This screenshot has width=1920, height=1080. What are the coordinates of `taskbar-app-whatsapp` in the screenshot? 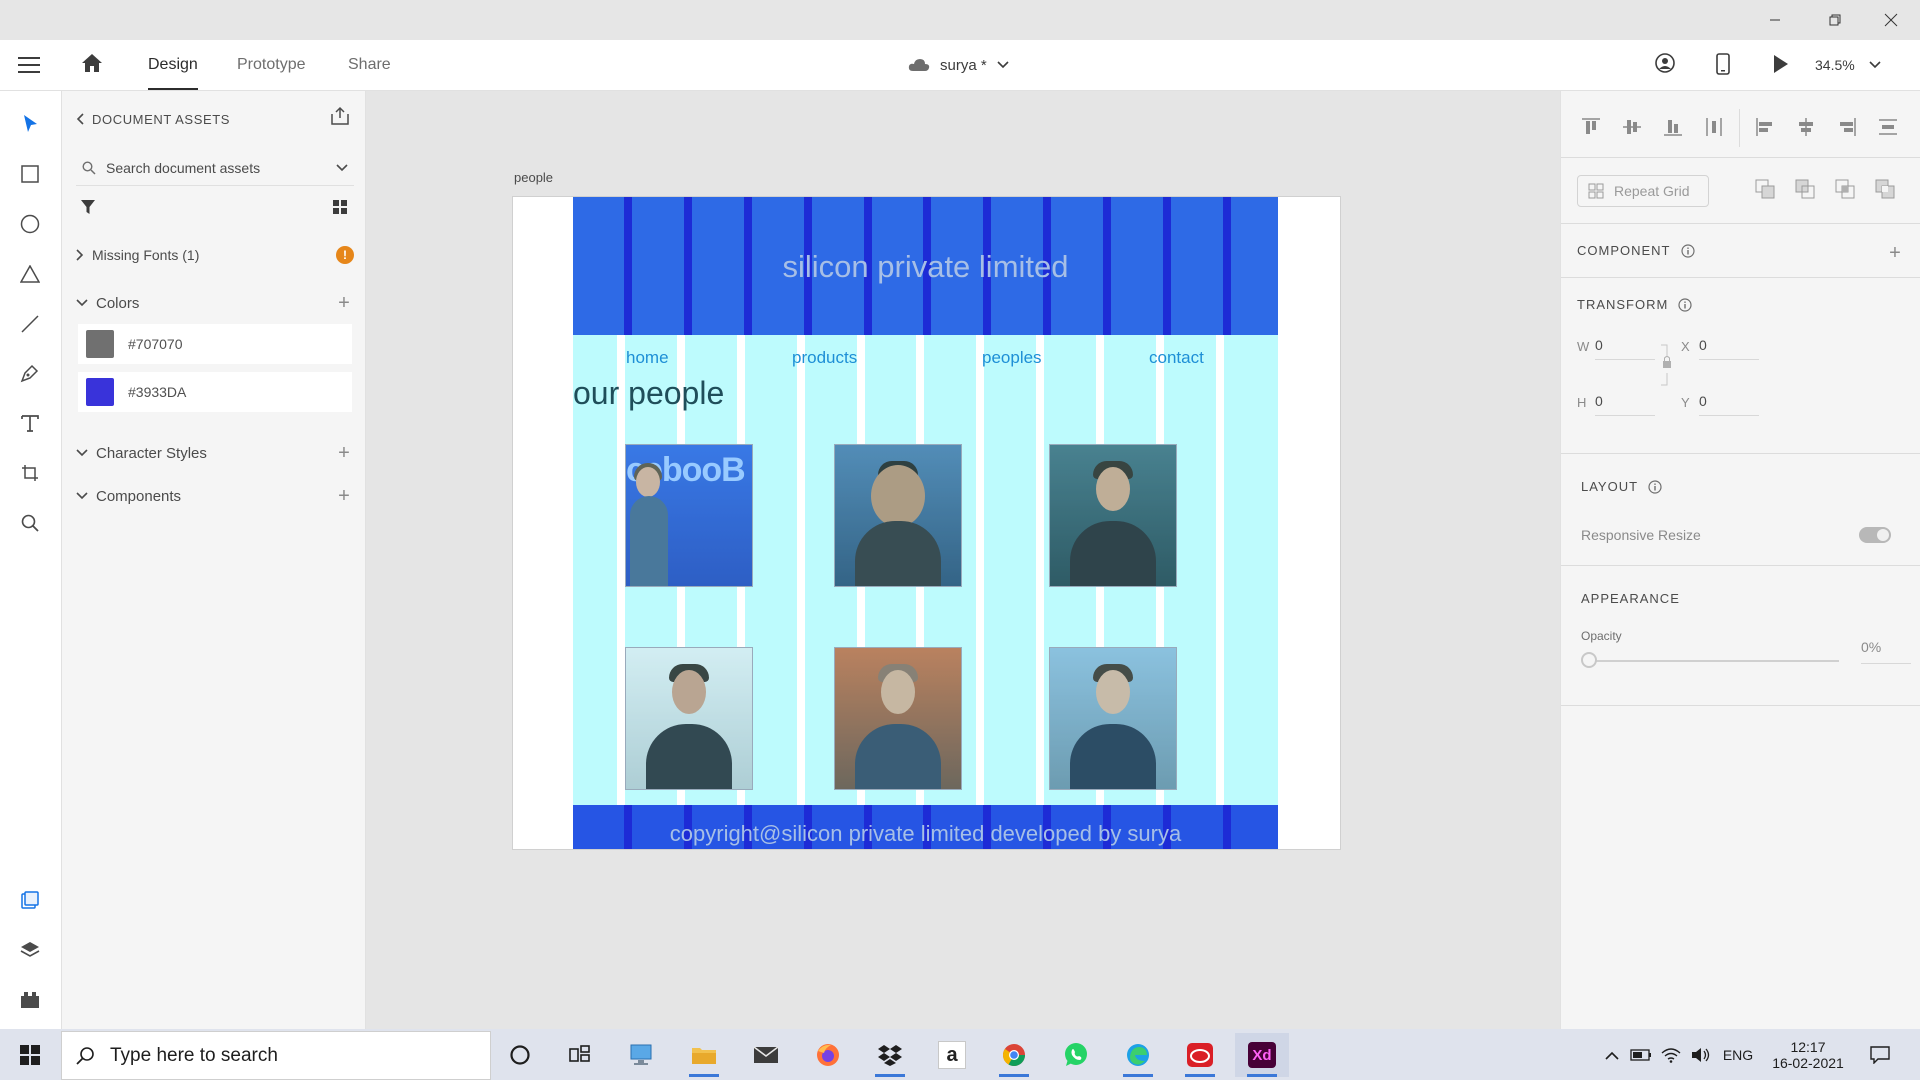 It's located at (1076, 1055).